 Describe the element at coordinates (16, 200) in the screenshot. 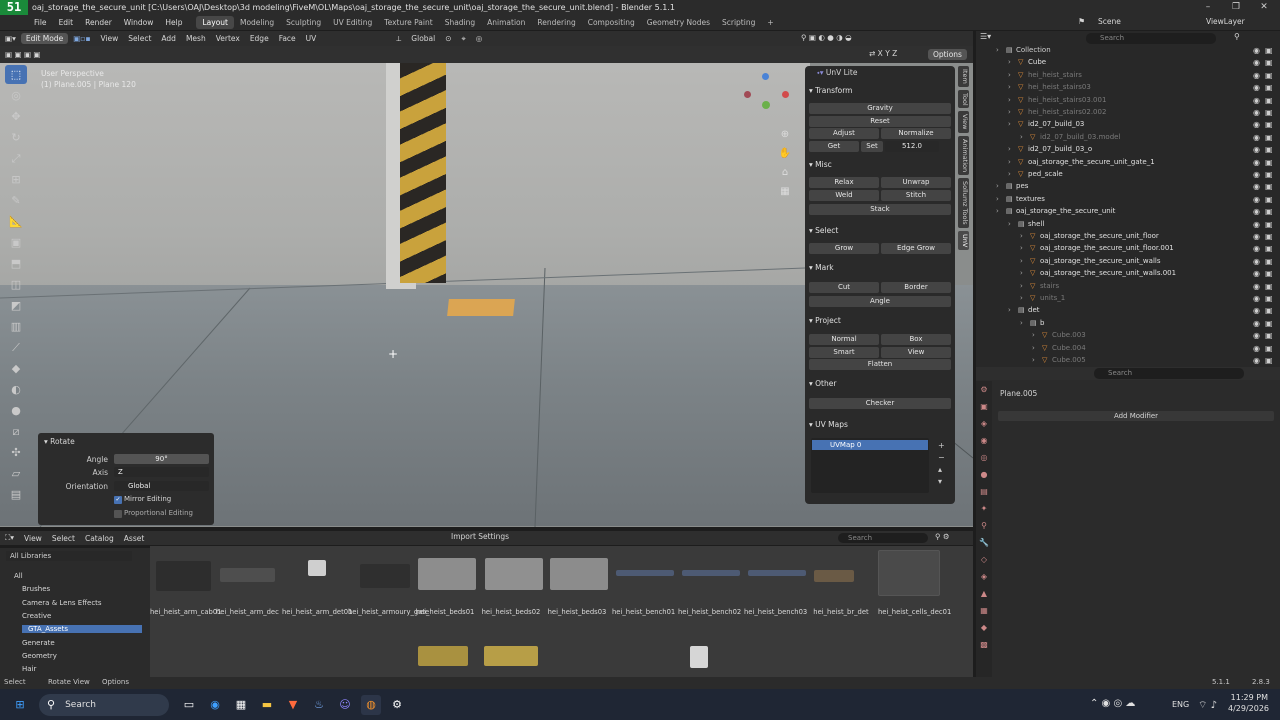

I see `annotate-icon: ✎` at that location.